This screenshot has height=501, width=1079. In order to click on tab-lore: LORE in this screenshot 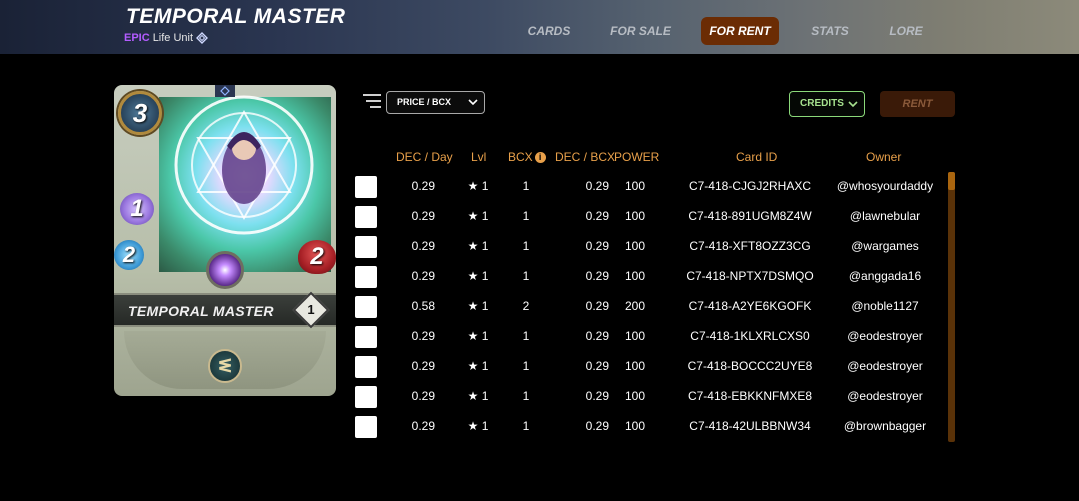, I will do `click(906, 31)`.